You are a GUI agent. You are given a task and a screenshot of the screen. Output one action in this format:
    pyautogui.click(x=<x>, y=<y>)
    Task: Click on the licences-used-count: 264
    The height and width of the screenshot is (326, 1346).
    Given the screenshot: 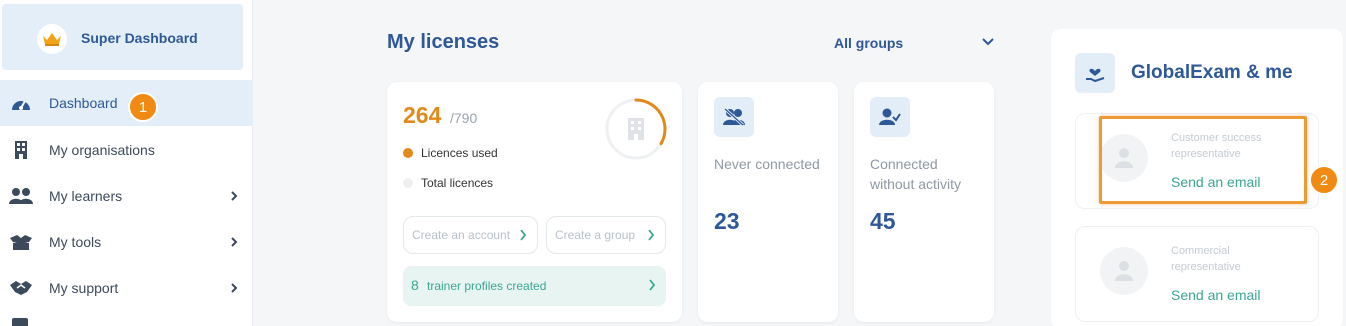 What is the action you would take?
    pyautogui.click(x=422, y=115)
    